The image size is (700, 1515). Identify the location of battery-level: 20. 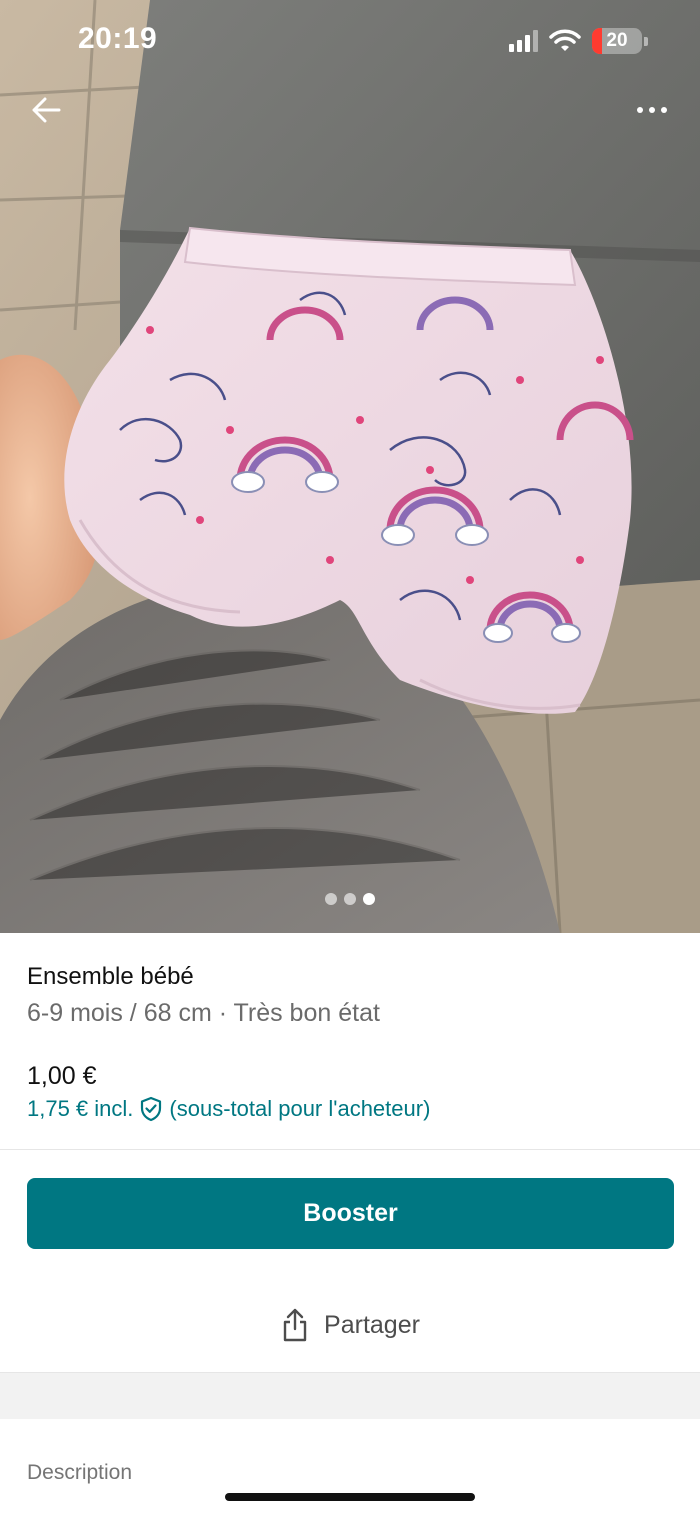
(617, 40).